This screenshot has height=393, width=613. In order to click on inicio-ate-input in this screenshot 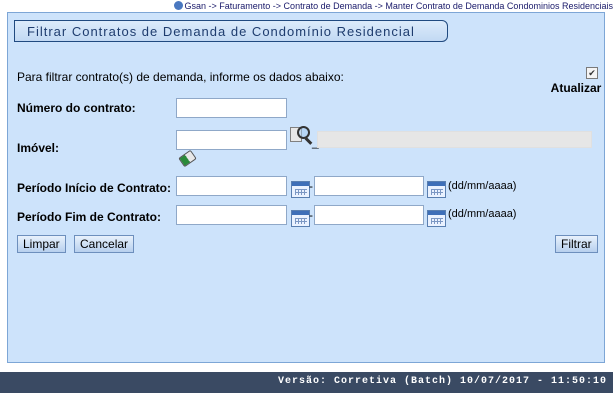, I will do `click(369, 186)`.